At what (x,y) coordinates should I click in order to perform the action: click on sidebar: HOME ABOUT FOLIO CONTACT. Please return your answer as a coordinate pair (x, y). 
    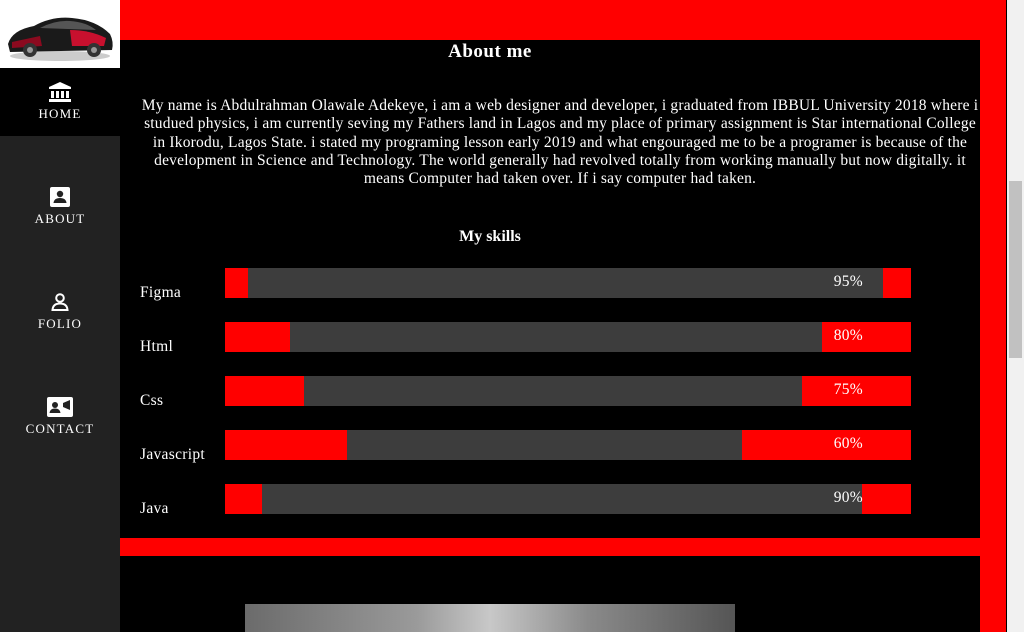
    Looking at the image, I should click on (60, 316).